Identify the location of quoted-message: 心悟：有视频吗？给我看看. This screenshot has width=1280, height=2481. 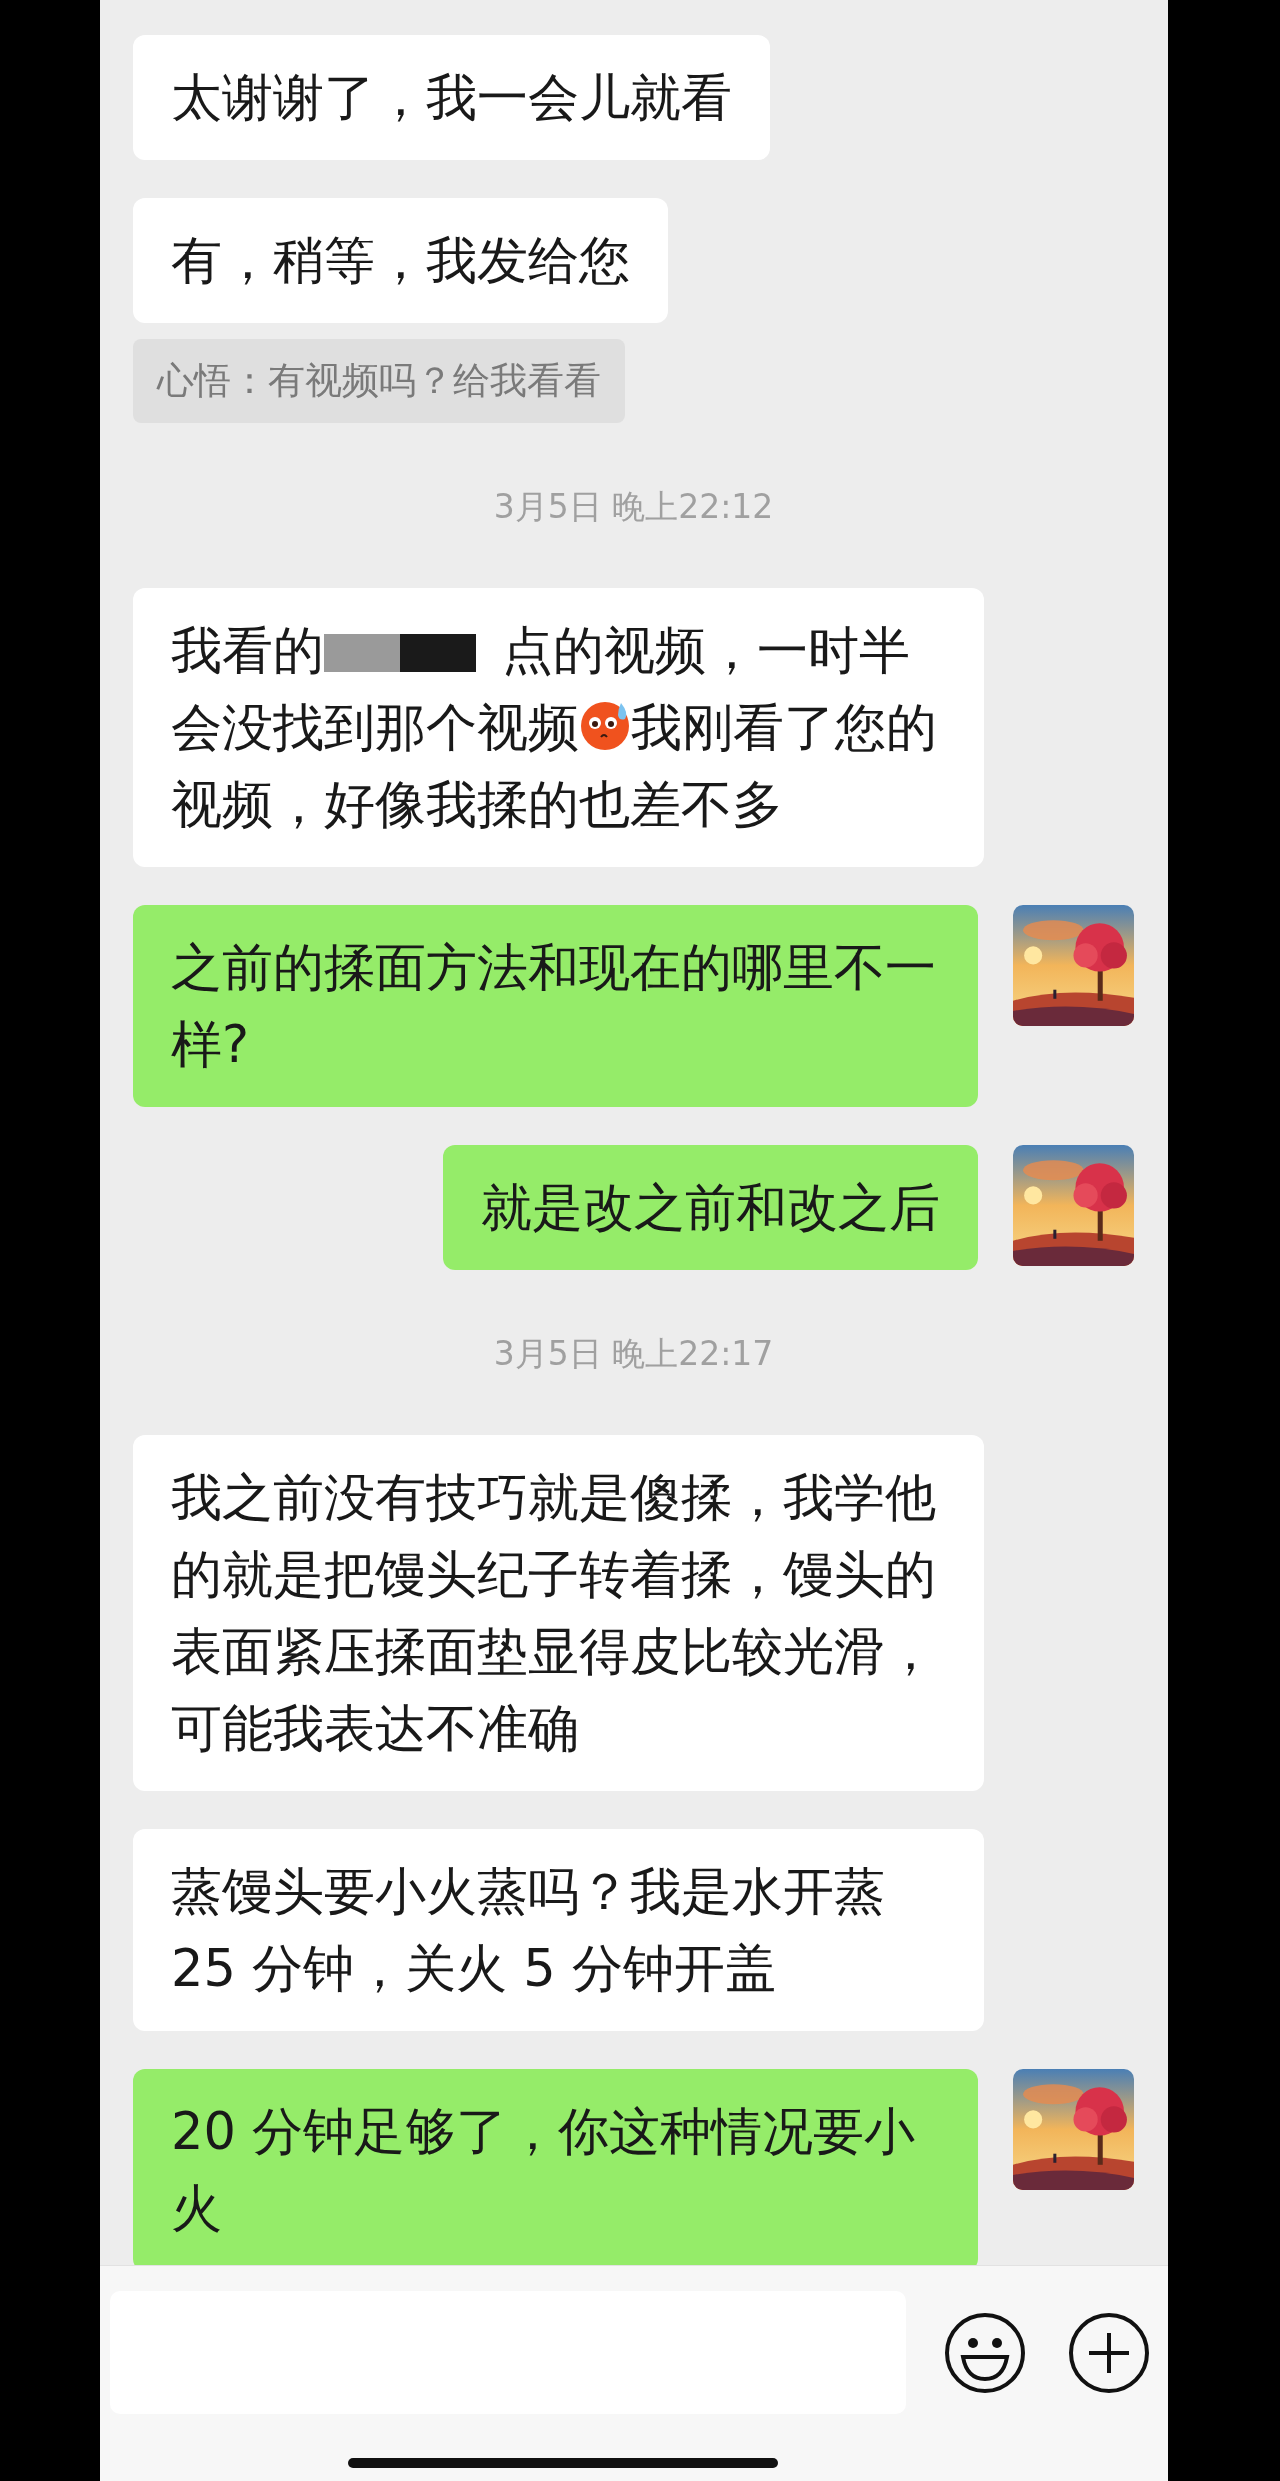
(379, 381).